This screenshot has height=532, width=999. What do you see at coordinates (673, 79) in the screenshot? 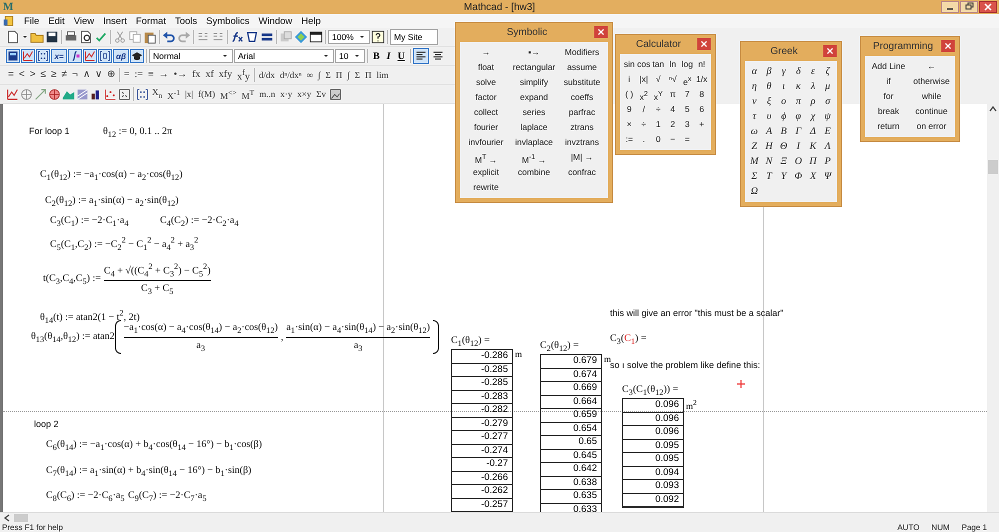
I see `palette-item: ⁿ√` at bounding box center [673, 79].